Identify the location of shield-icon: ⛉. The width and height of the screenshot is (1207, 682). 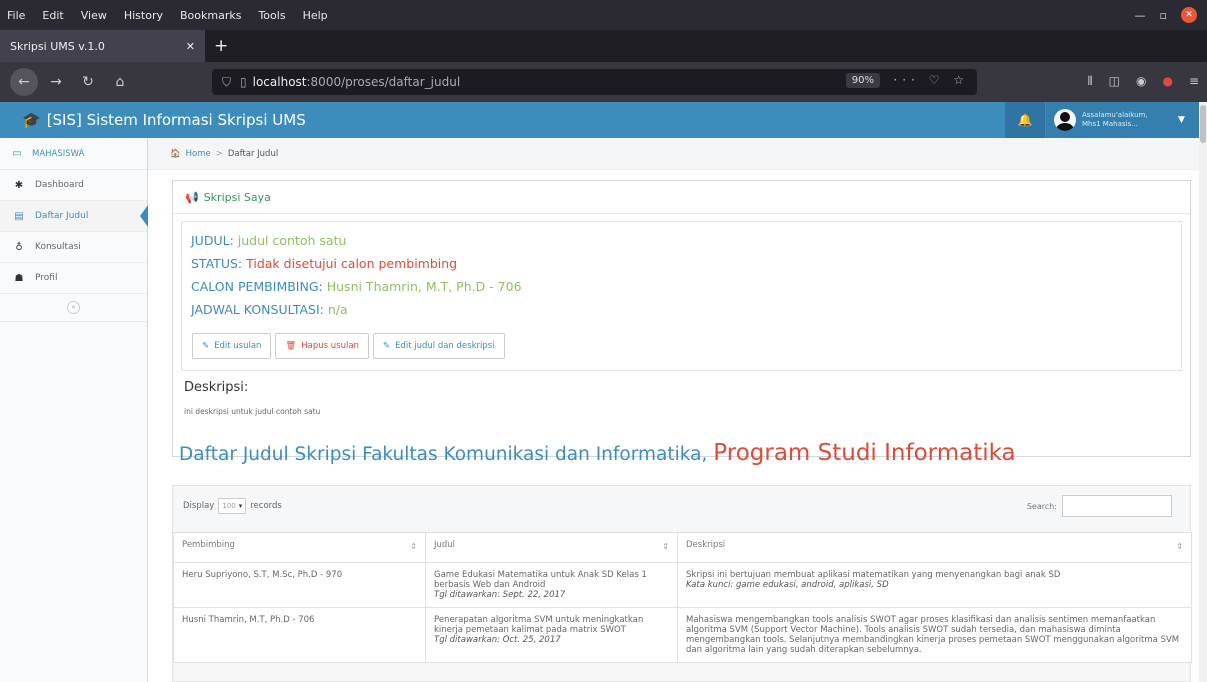
(227, 81).